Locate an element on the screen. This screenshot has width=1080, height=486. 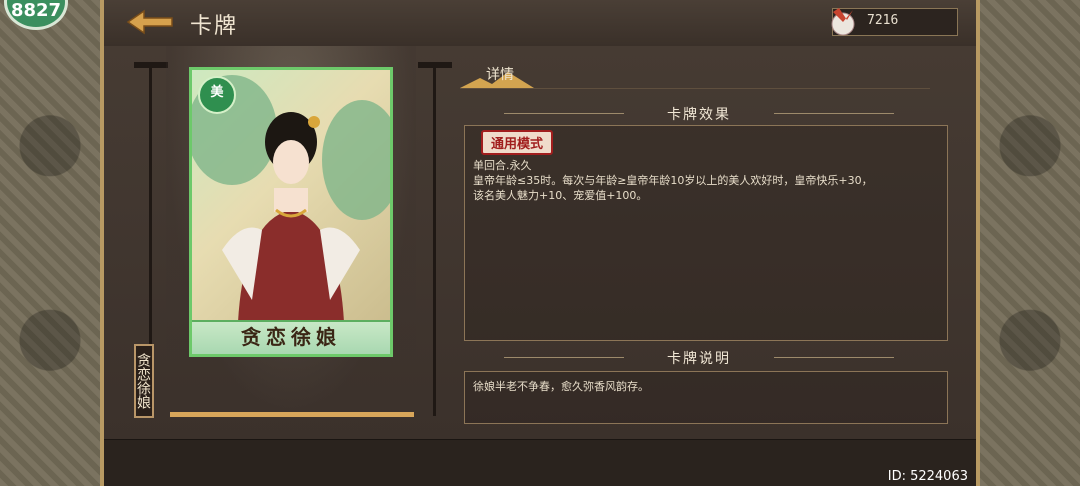
feather-coin-icon is located at coordinates (843, 22).